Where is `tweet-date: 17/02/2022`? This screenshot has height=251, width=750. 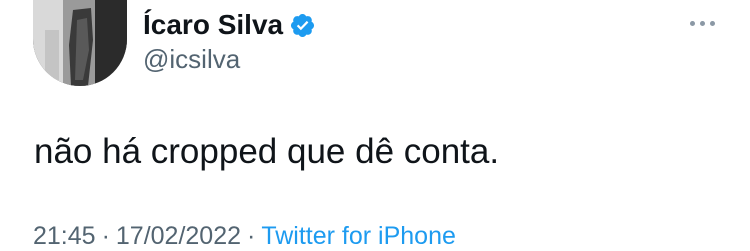
tweet-date: 17/02/2022 is located at coordinates (178, 236).